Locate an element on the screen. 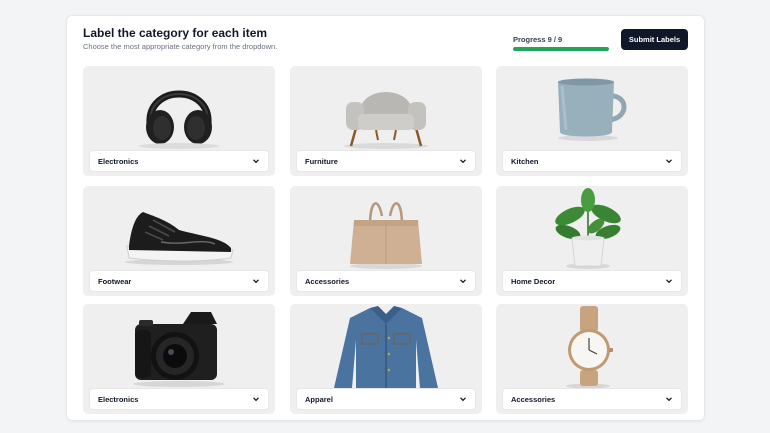  category-select-value: Furniture is located at coordinates (321, 161).